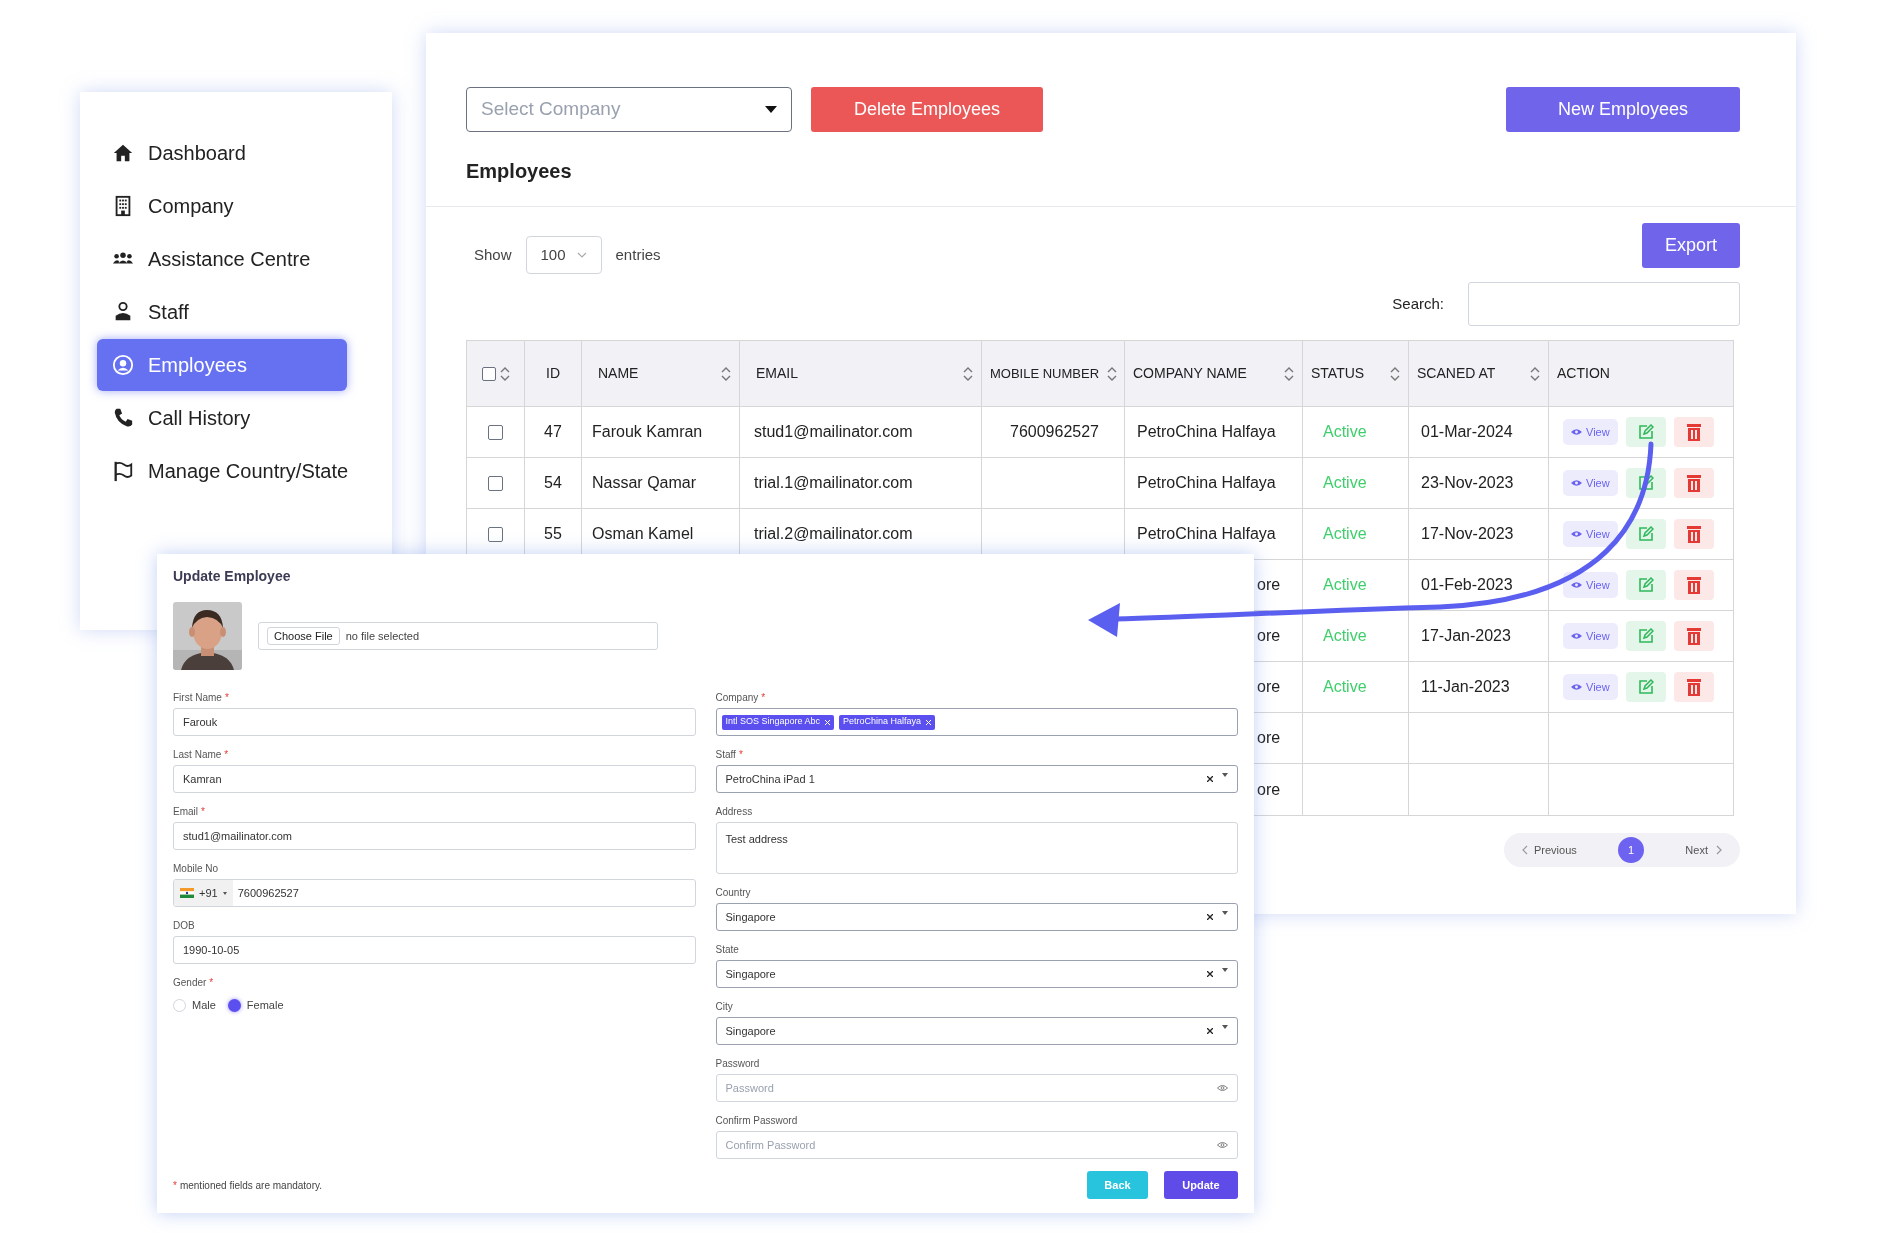  What do you see at coordinates (434, 836) in the screenshot?
I see `input-field: stud1@mailinator.com` at bounding box center [434, 836].